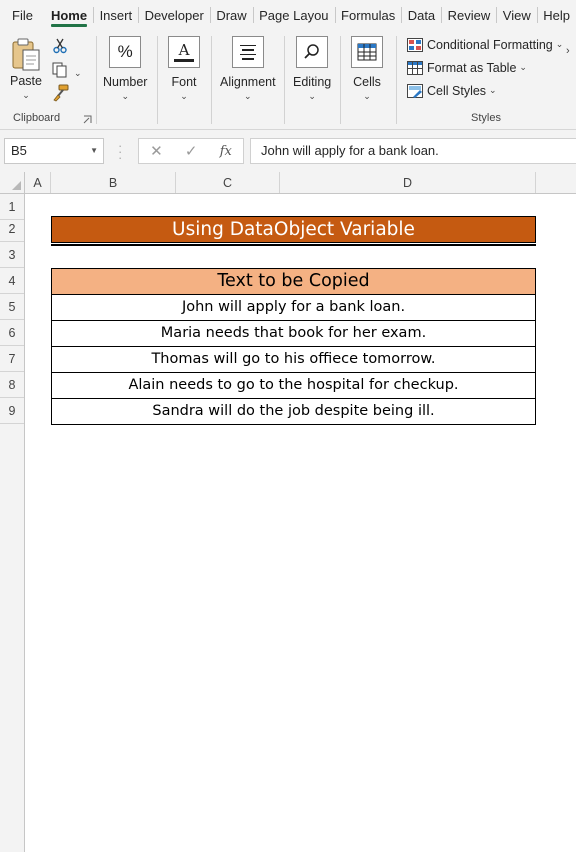  Describe the element at coordinates (116, 15) in the screenshot. I see `tab-insert: Insert` at that location.